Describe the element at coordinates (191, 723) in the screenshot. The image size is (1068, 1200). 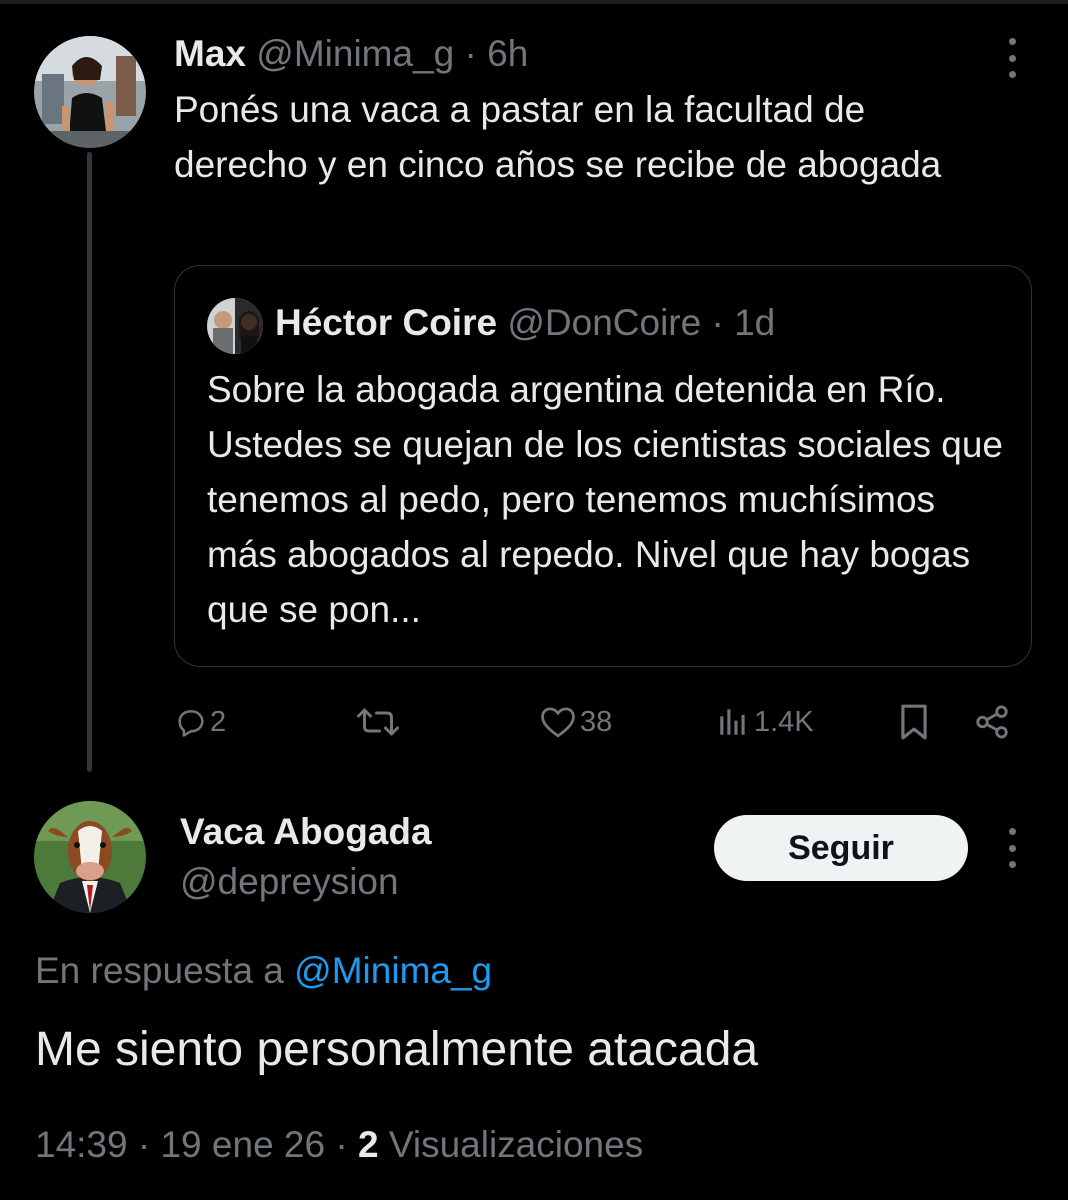
I see `comment-icon` at that location.